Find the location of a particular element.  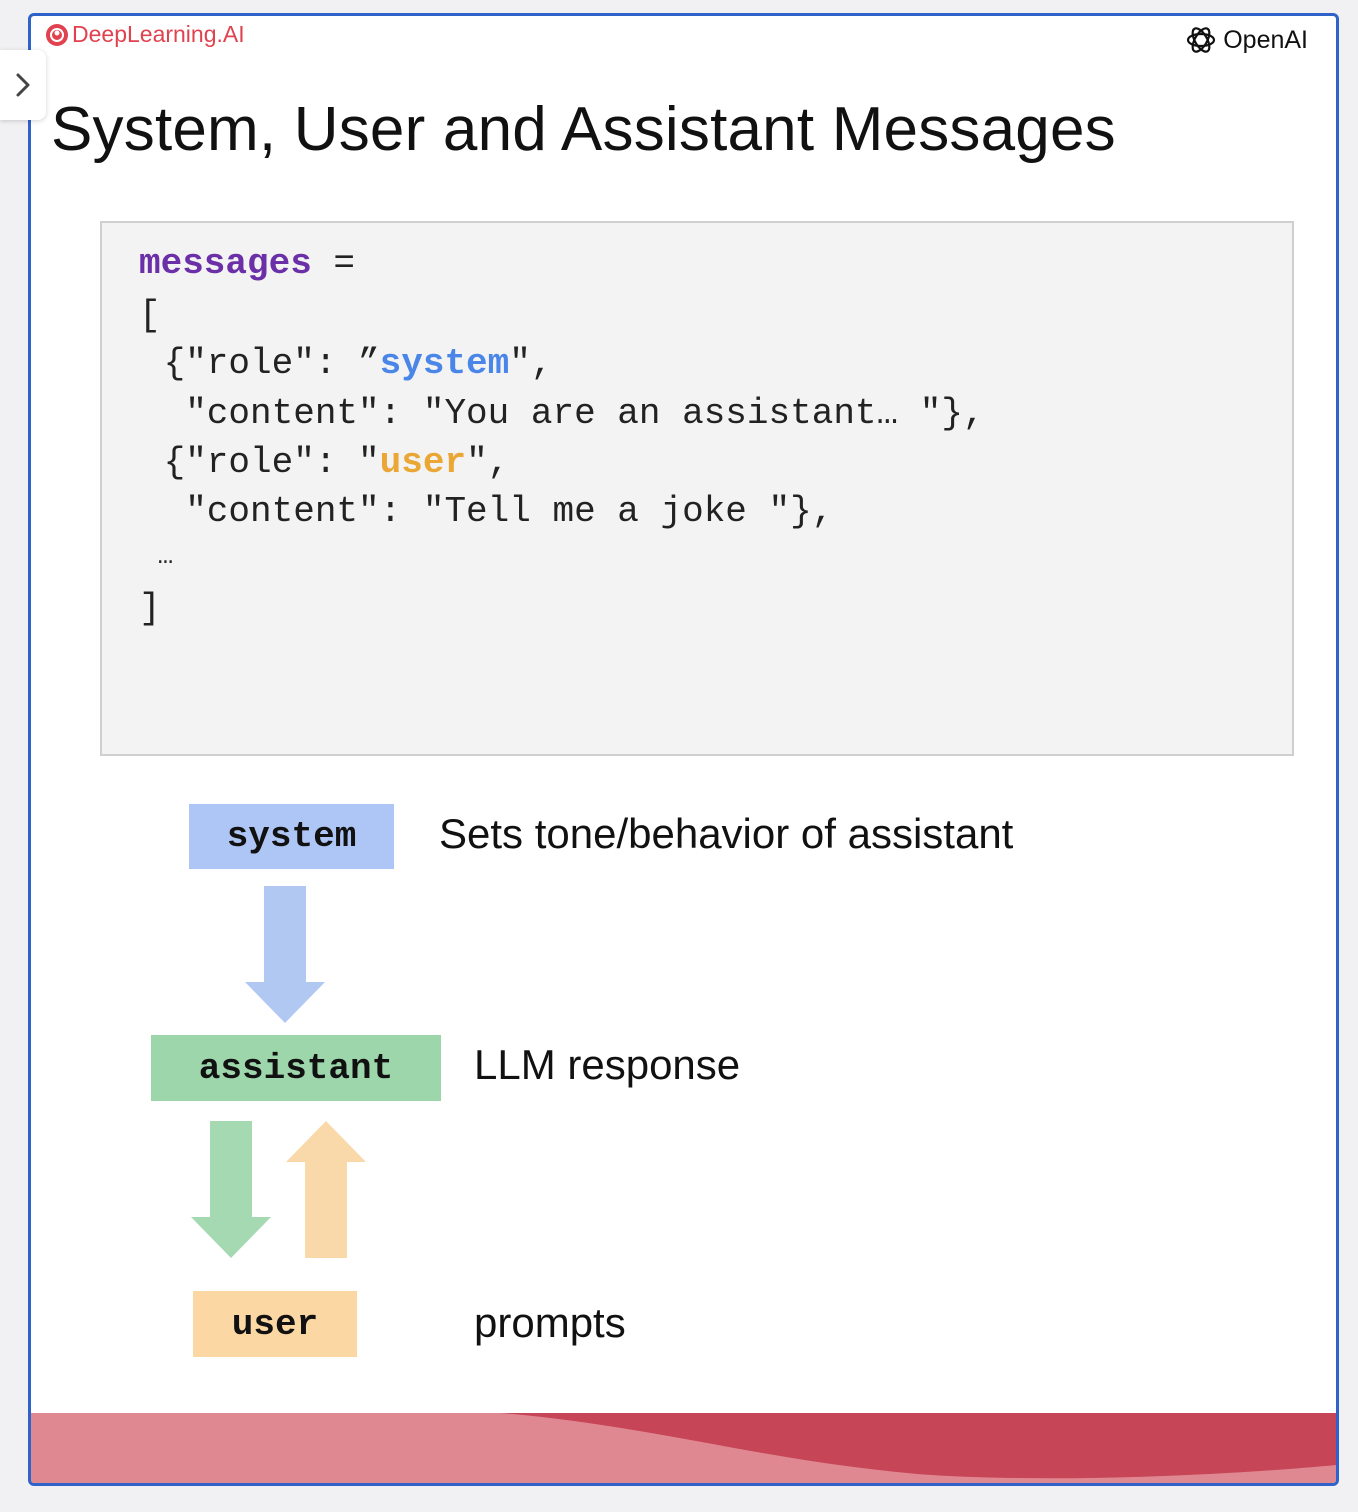

openai-logo: OpenAI is located at coordinates (1246, 40).